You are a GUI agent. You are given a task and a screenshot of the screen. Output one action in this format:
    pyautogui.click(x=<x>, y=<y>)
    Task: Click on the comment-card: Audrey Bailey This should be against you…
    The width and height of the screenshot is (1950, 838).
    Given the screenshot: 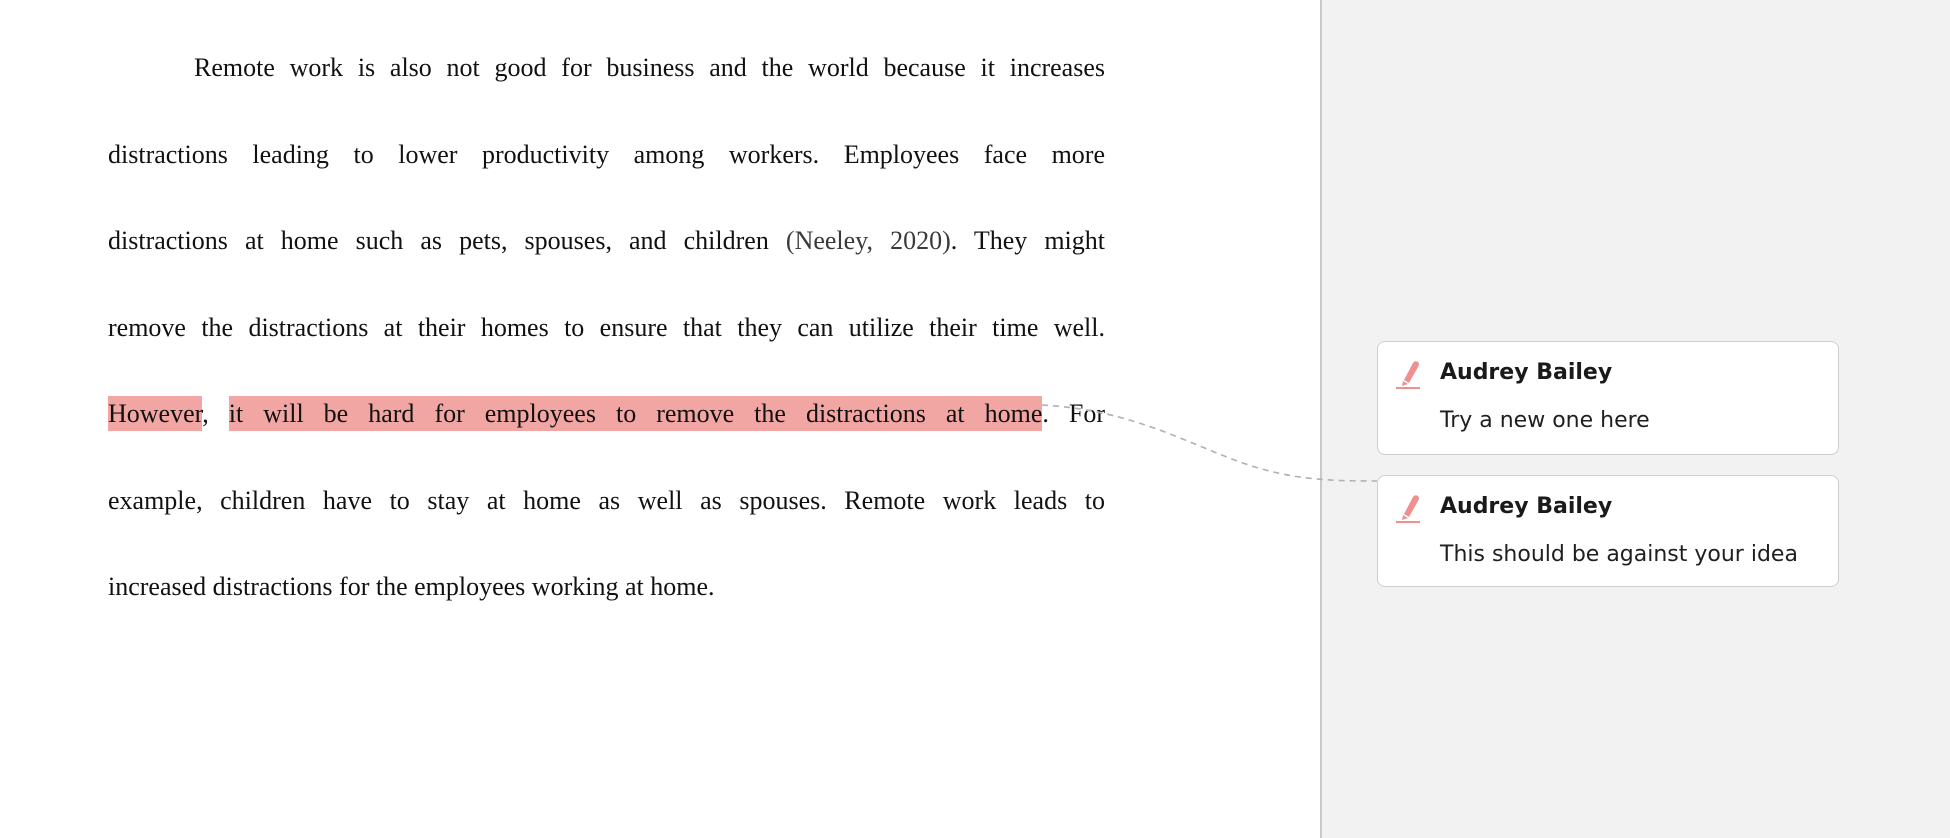 What is the action you would take?
    pyautogui.click(x=1608, y=531)
    